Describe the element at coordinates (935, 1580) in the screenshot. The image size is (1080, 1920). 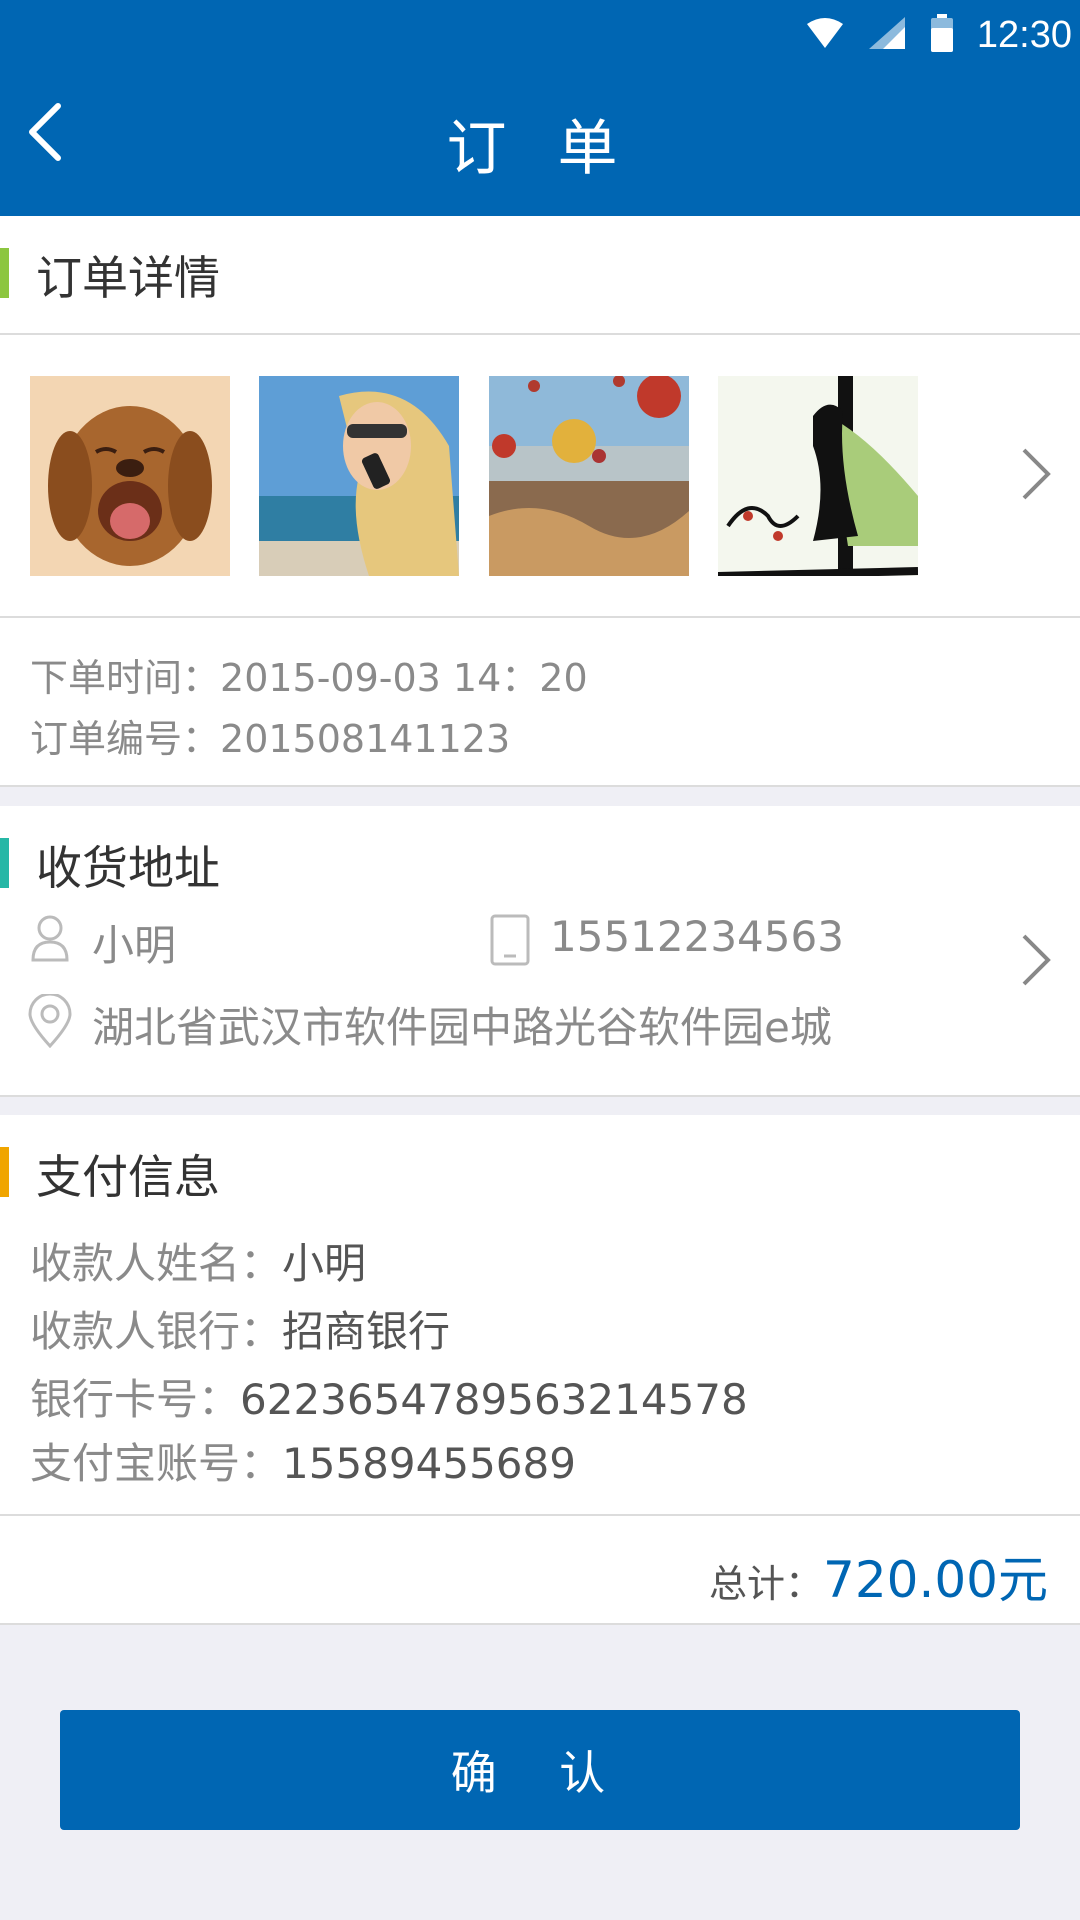
I see `total-value: 720.00元` at that location.